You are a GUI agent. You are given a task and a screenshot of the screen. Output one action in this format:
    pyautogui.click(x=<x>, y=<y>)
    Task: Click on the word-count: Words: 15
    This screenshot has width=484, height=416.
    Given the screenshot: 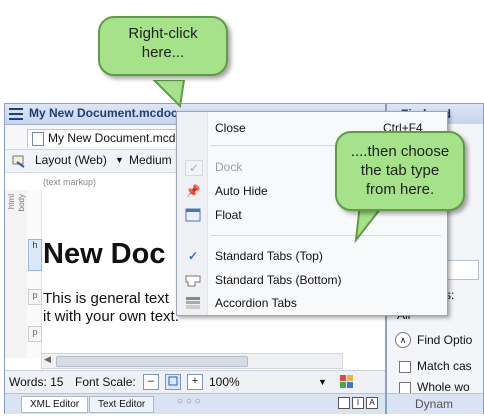 What is the action you would take?
    pyautogui.click(x=36, y=382)
    